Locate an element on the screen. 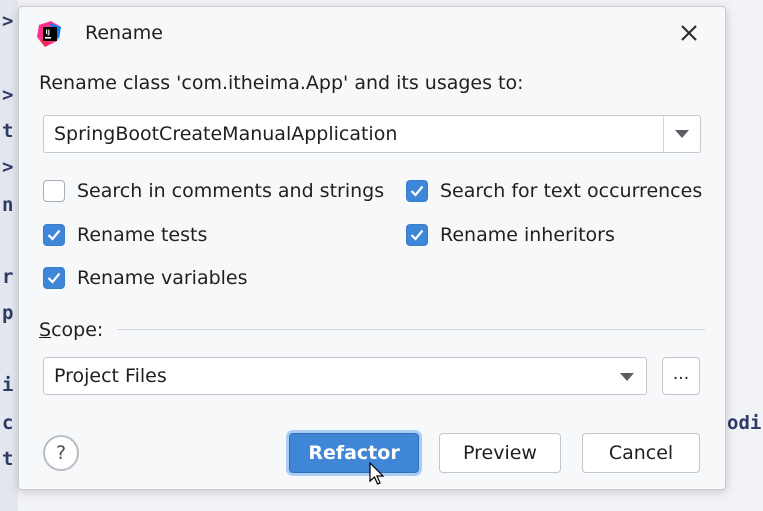 Image resolution: width=763 pixels, height=511 pixels. cancel-button: Cancel is located at coordinates (641, 453).